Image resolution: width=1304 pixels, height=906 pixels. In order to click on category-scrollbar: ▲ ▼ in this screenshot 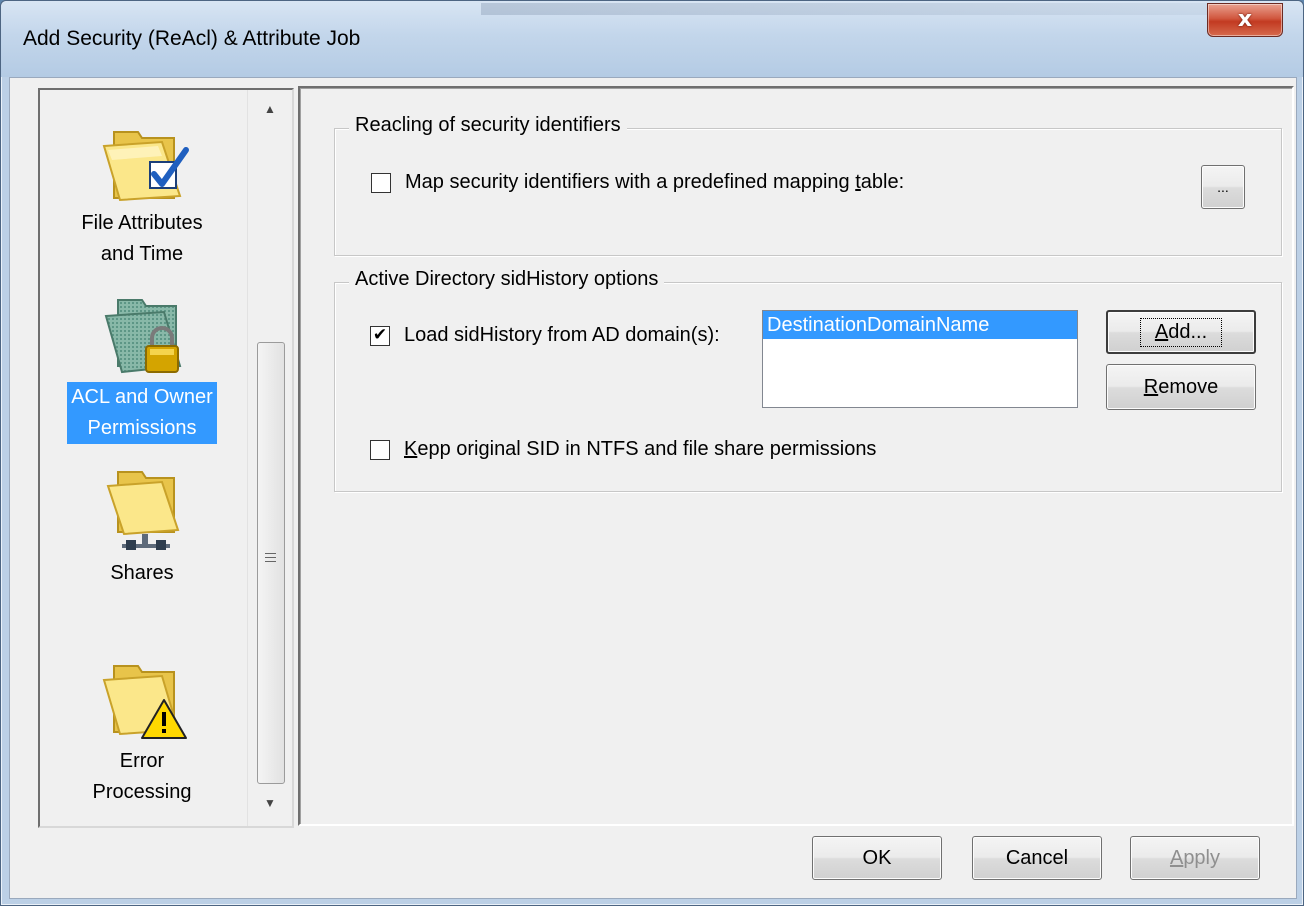, I will do `click(269, 458)`.